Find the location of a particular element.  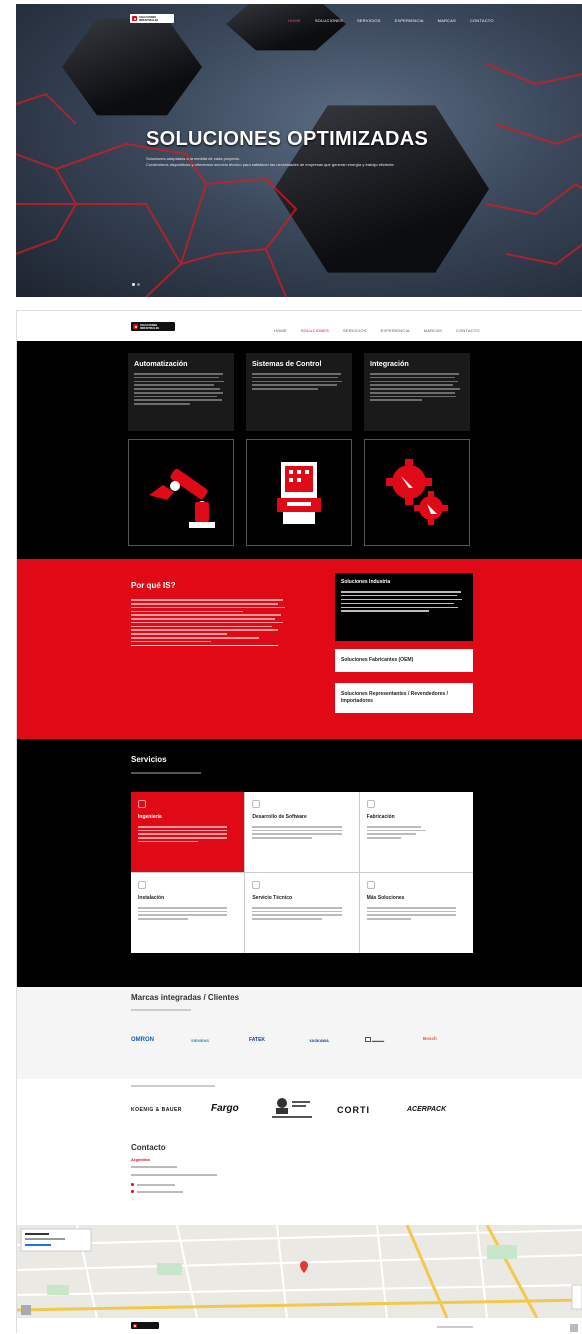

industria-title: Soluciones Industria is located at coordinates (366, 582).